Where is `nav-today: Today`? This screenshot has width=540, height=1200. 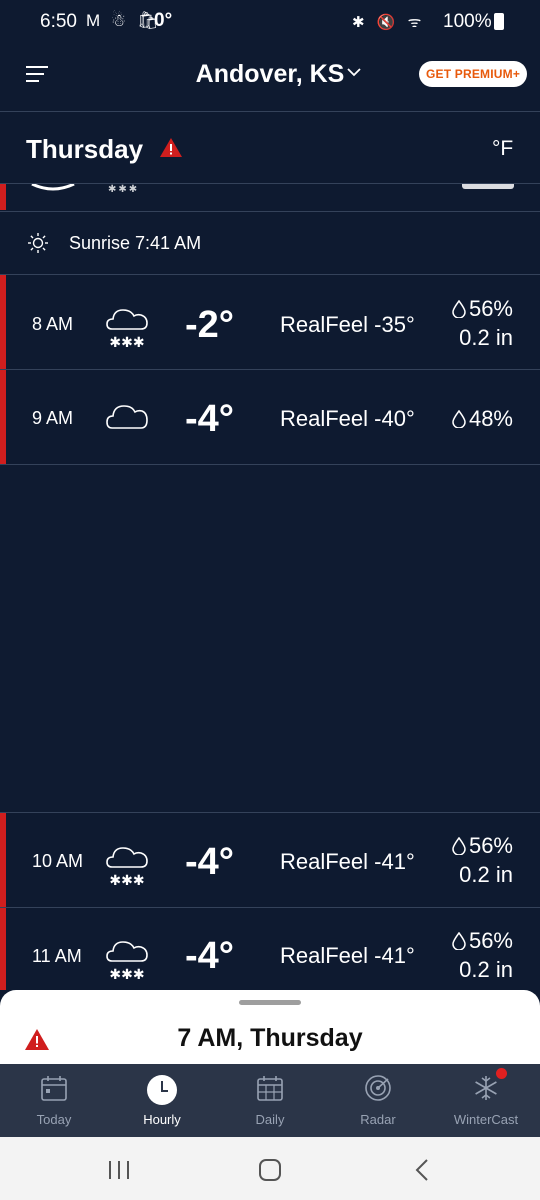 nav-today: Today is located at coordinates (54, 1100).